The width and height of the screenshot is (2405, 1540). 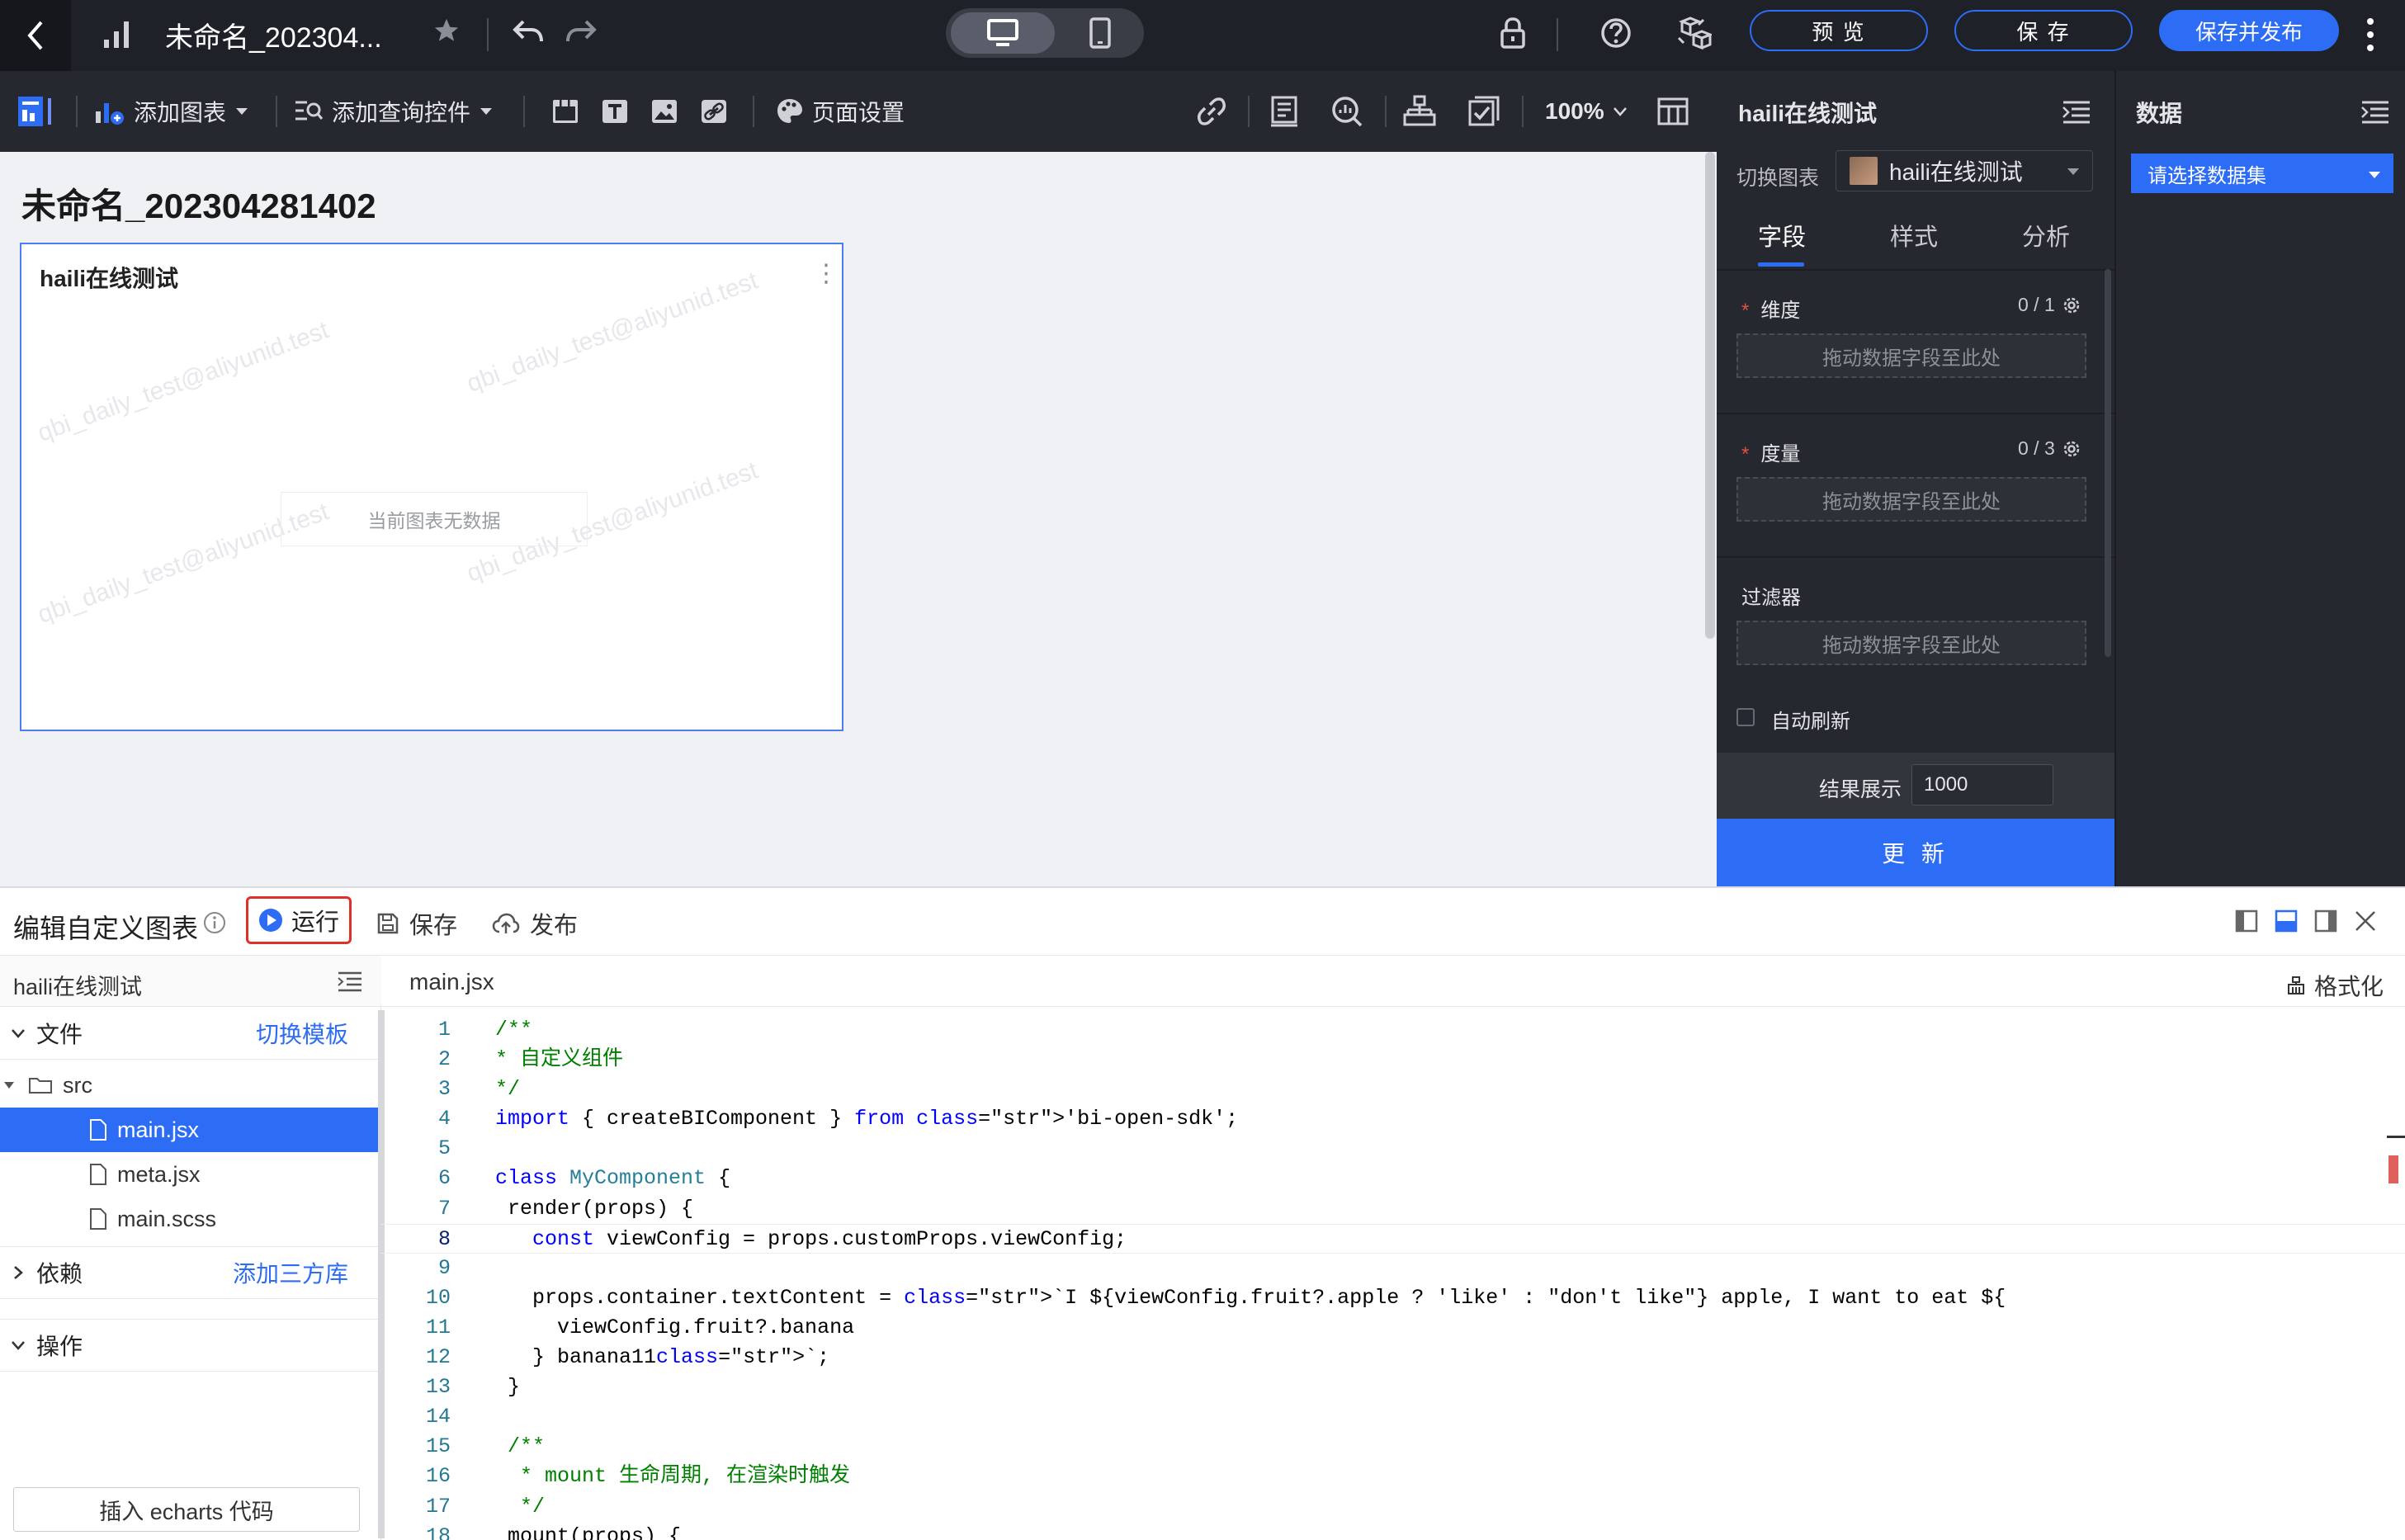 What do you see at coordinates (1745, 717) in the screenshot?
I see `auto-refresh-checkbox` at bounding box center [1745, 717].